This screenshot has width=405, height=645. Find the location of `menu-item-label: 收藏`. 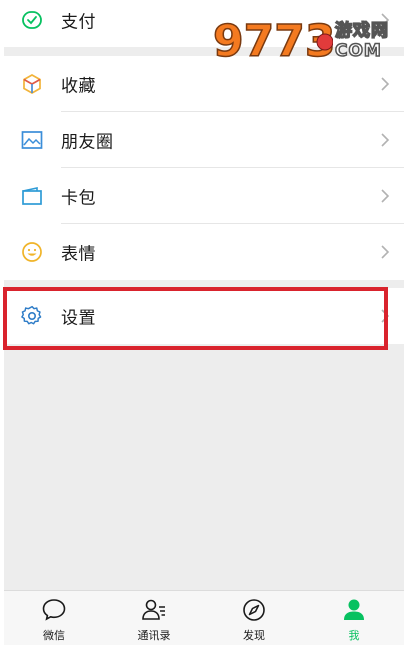

menu-item-label: 收藏 is located at coordinates (78, 86).